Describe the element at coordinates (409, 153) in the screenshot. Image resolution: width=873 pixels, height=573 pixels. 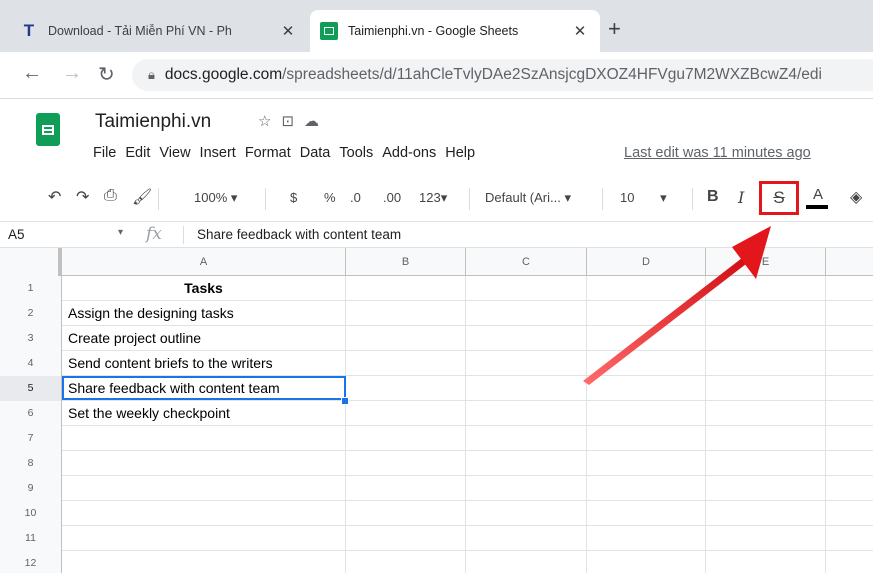
I see `menu-addons: Add-ons` at that location.